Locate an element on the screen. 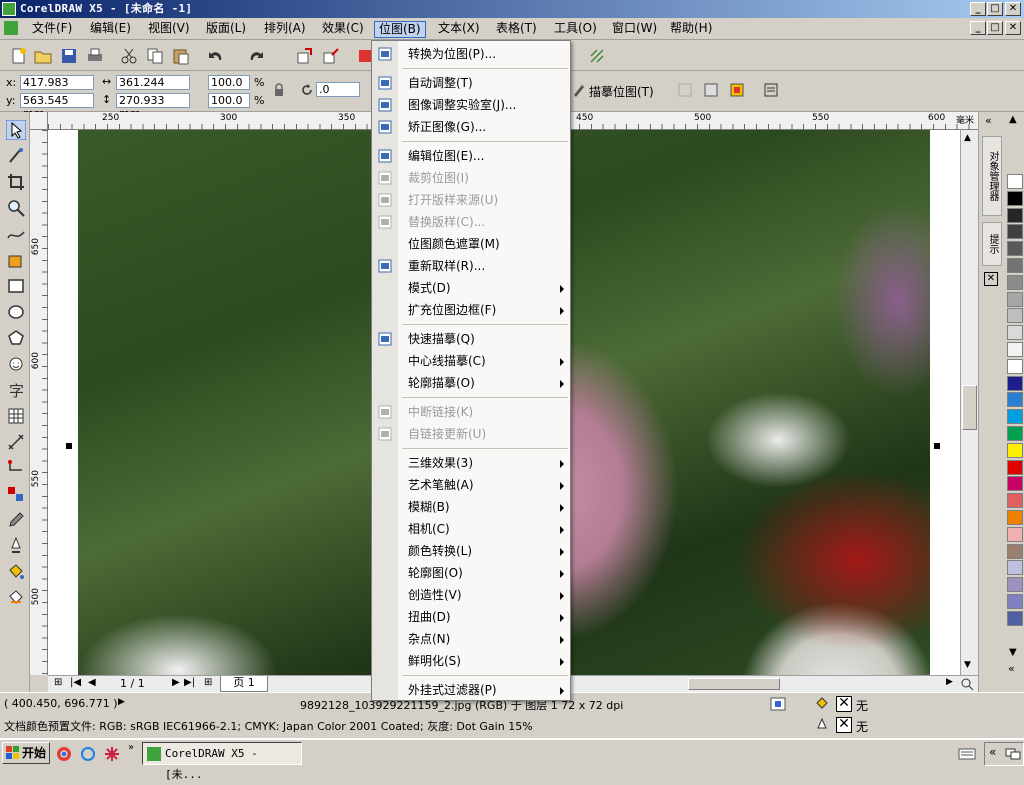 This screenshot has height=785, width=1024. minimize-button: _ is located at coordinates (978, 9).